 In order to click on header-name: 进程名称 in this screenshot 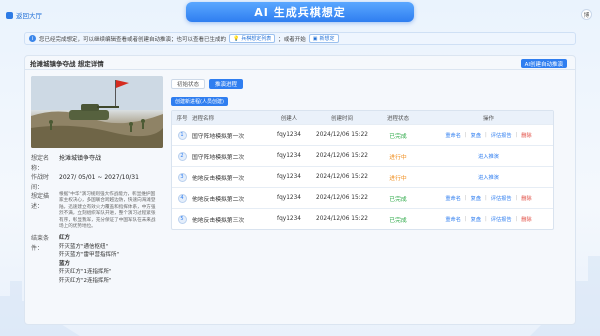, I will do `click(203, 118)`.